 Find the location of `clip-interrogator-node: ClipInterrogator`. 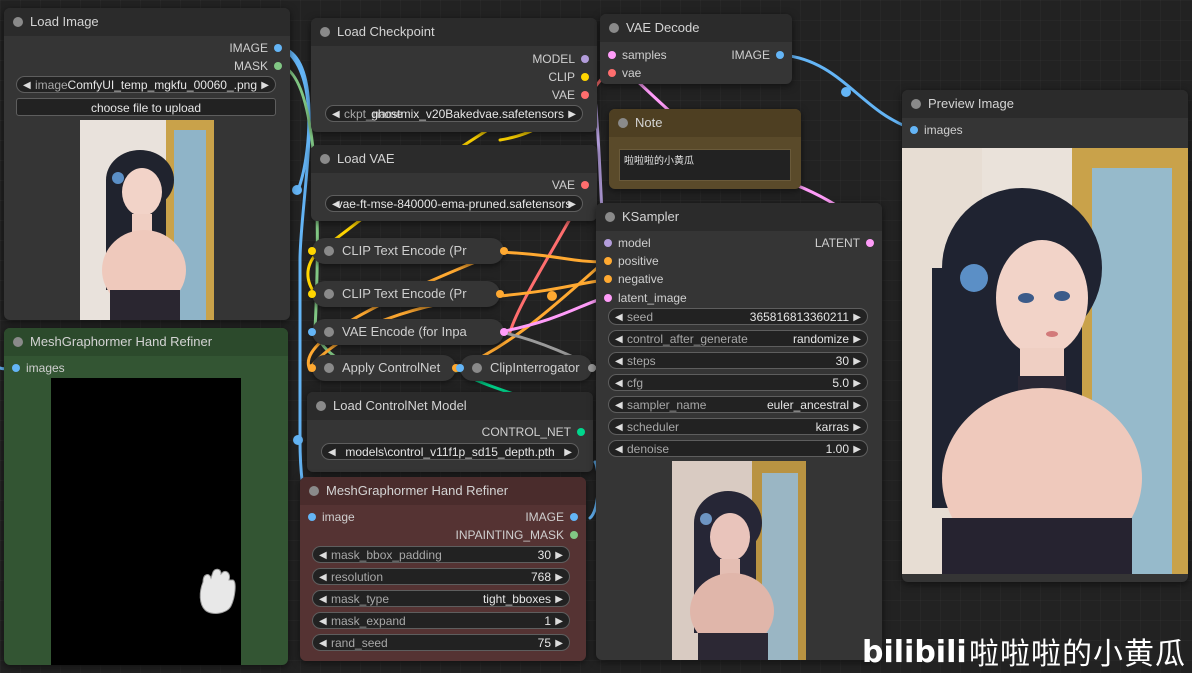

clip-interrogator-node: ClipInterrogator is located at coordinates (526, 368).